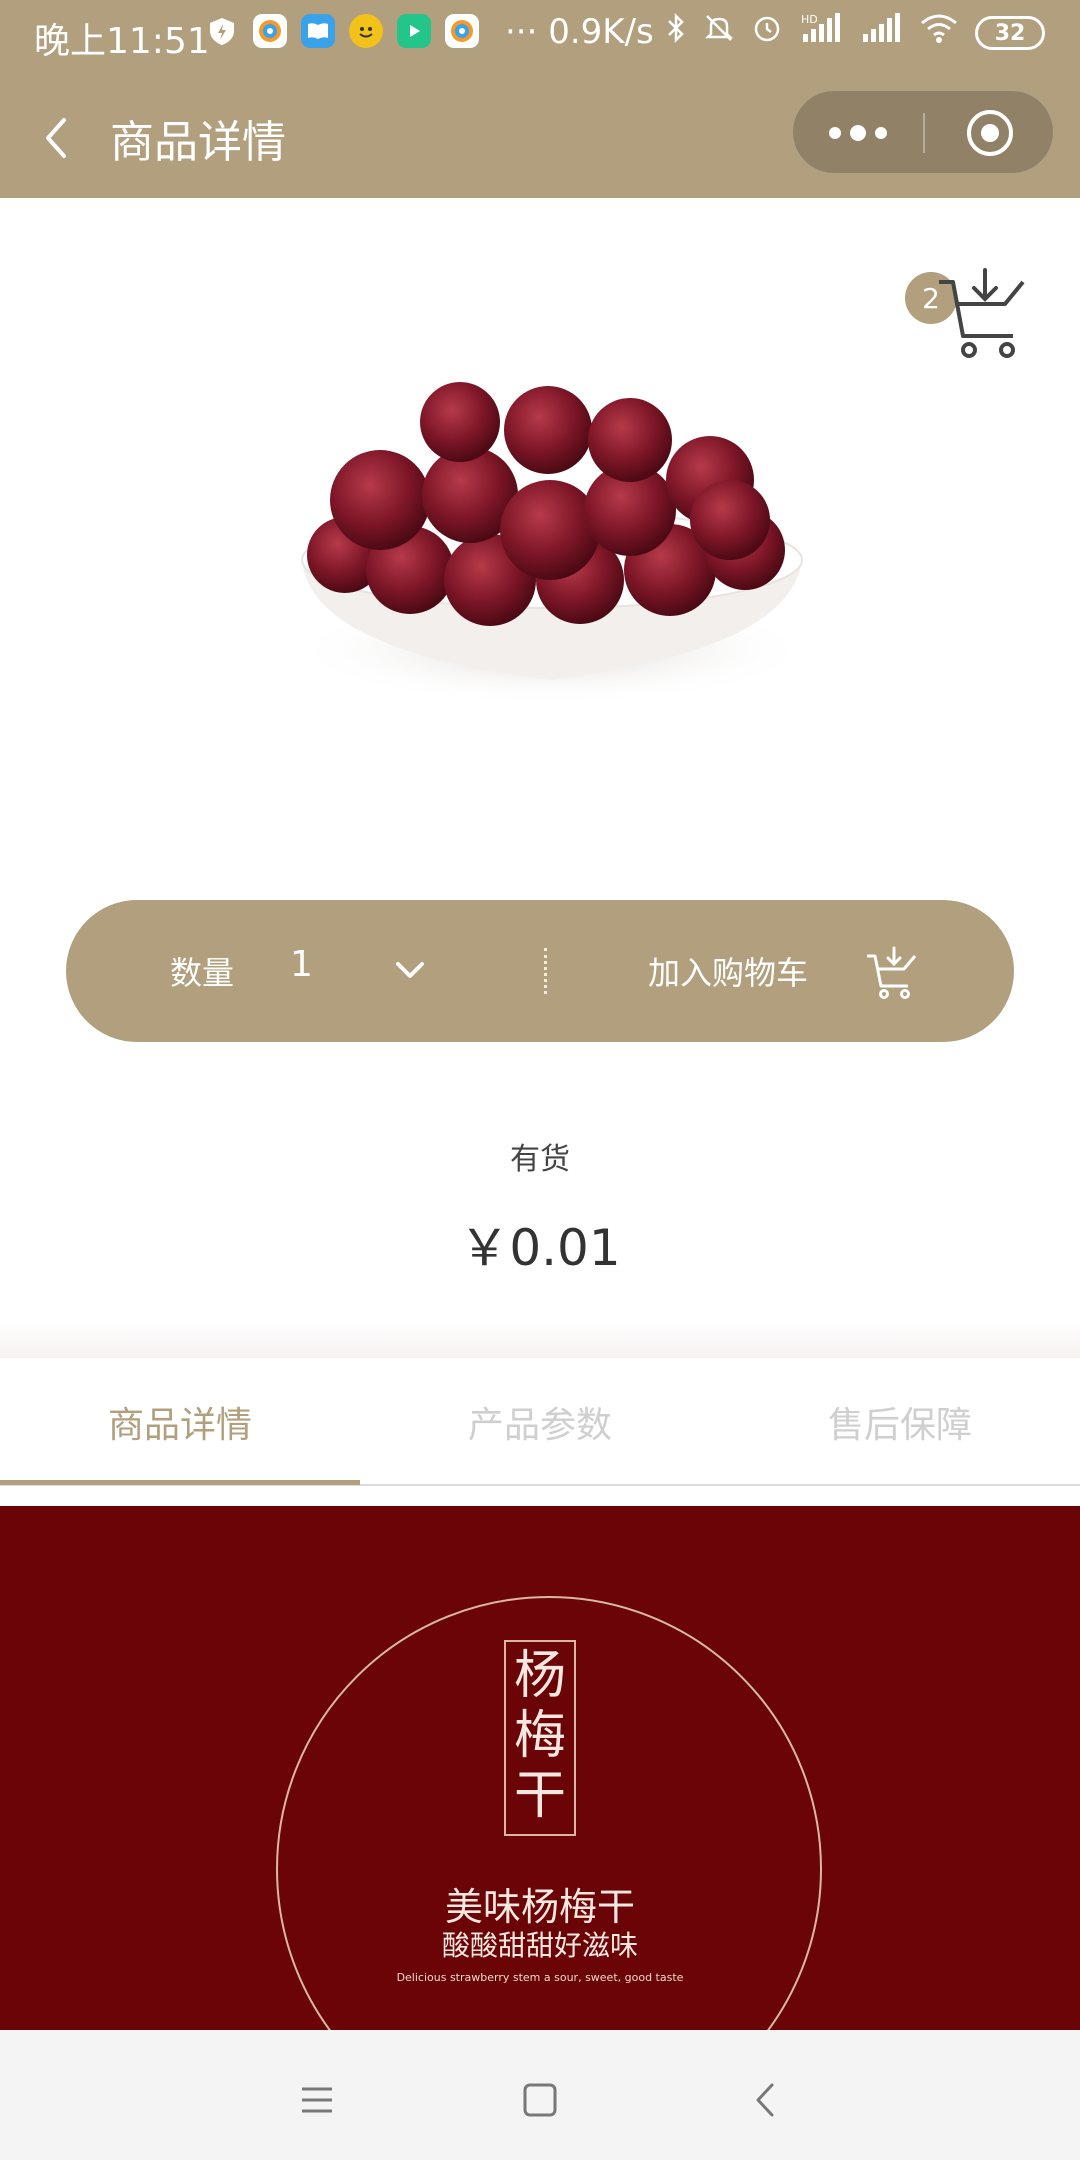 The width and height of the screenshot is (1080, 2160). I want to click on tab-product-details: 商品详情, so click(180, 1422).